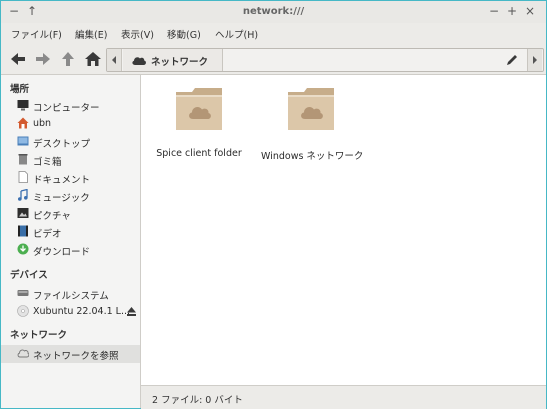  Describe the element at coordinates (494, 11) in the screenshot. I see `minimize-button: −` at that location.